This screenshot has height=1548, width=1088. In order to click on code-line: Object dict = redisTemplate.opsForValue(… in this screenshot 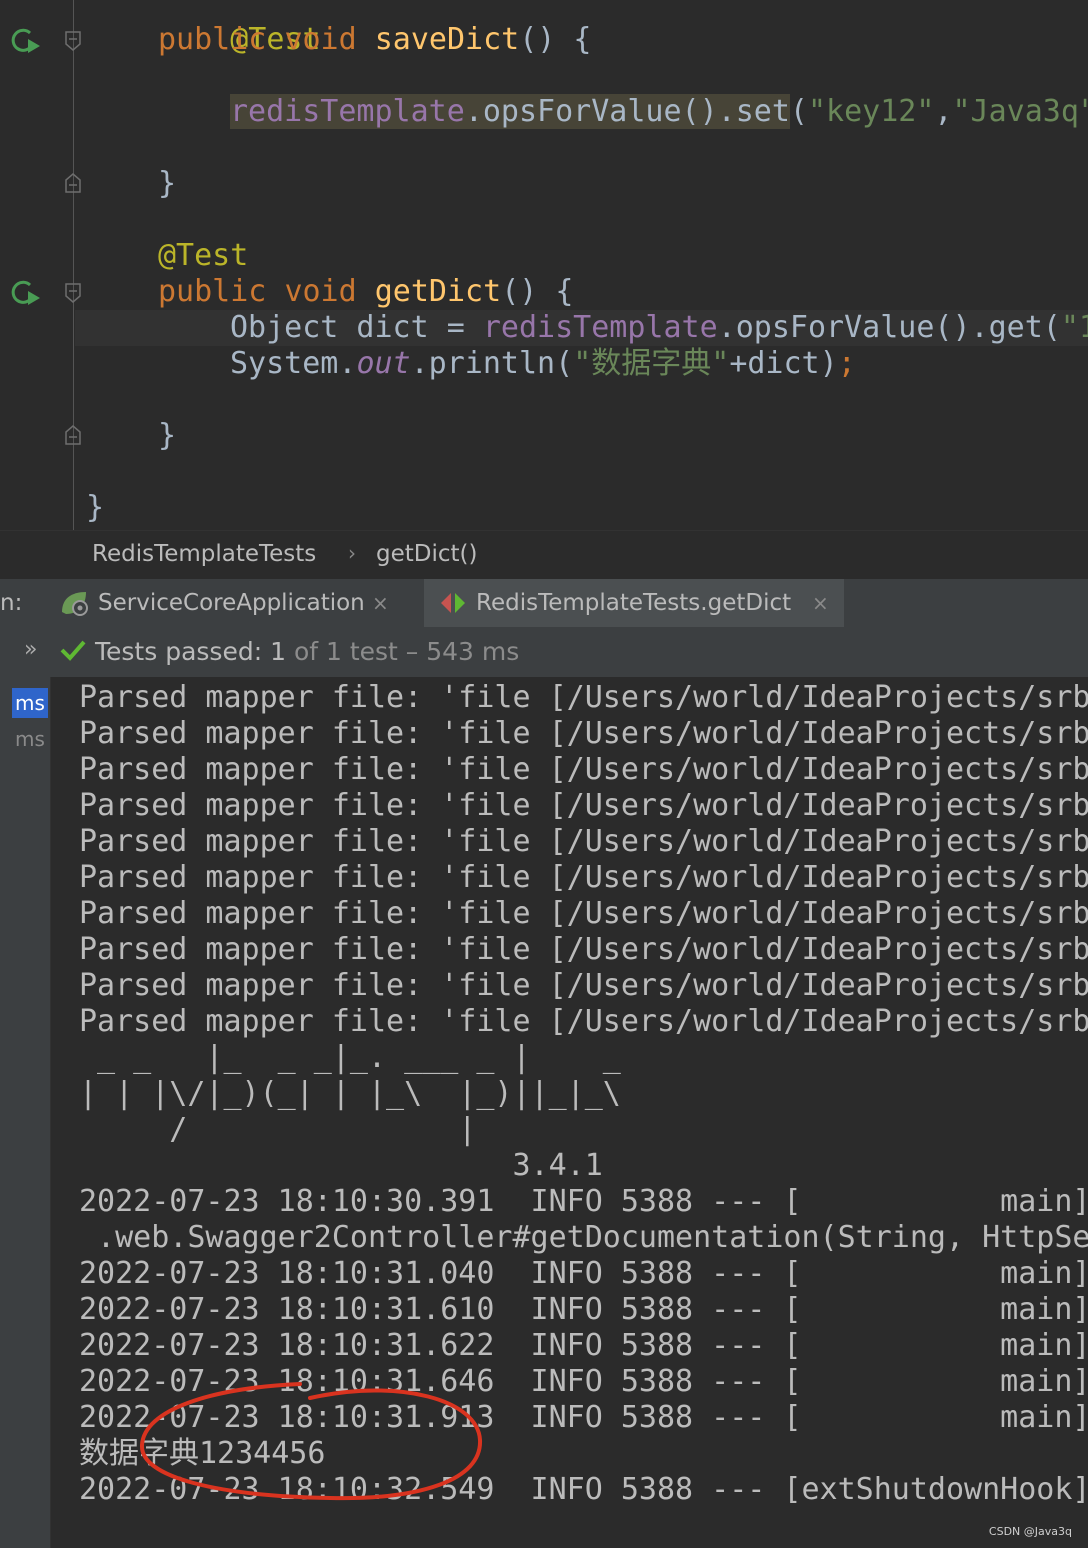, I will do `click(659, 328)`.